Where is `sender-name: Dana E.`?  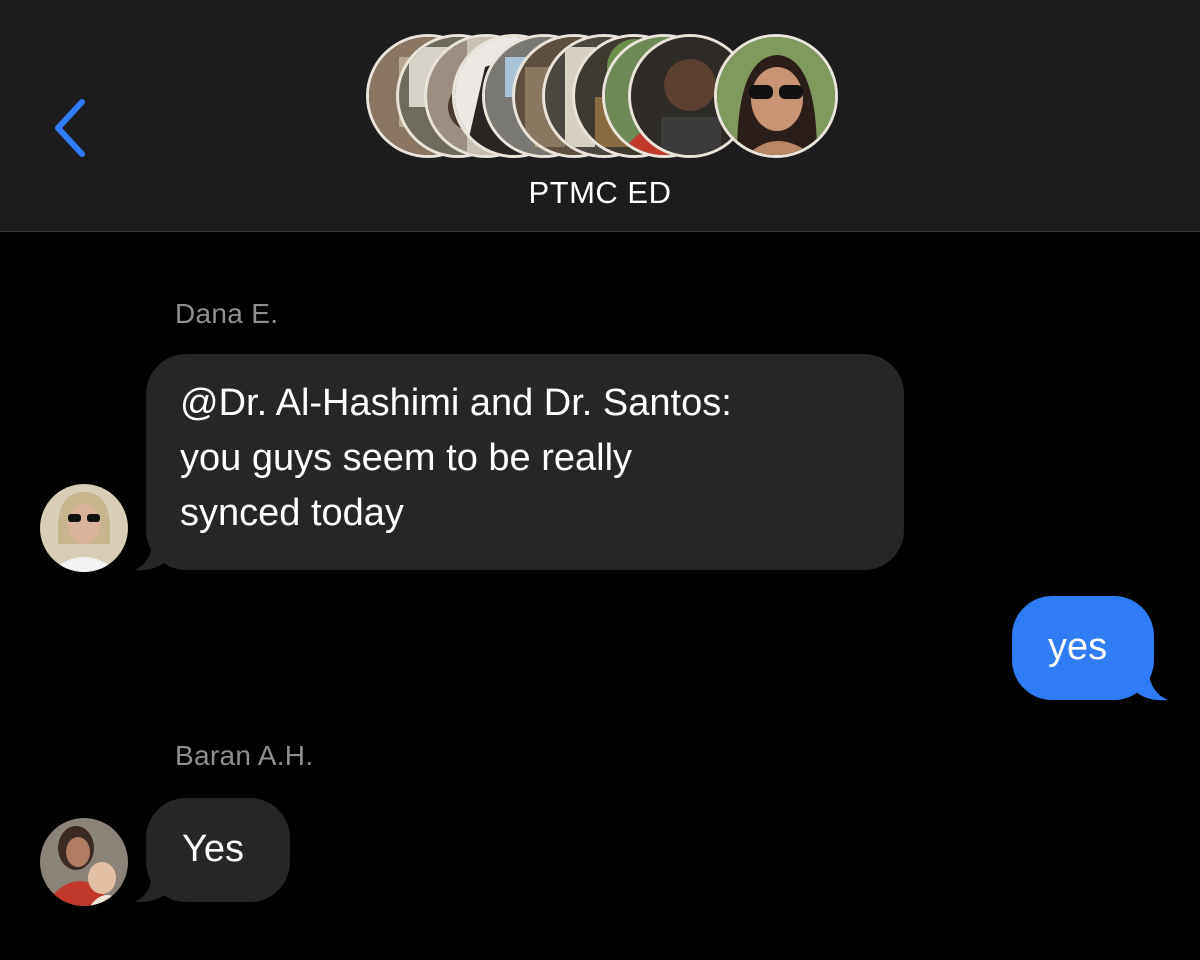 sender-name: Dana E. is located at coordinates (227, 313).